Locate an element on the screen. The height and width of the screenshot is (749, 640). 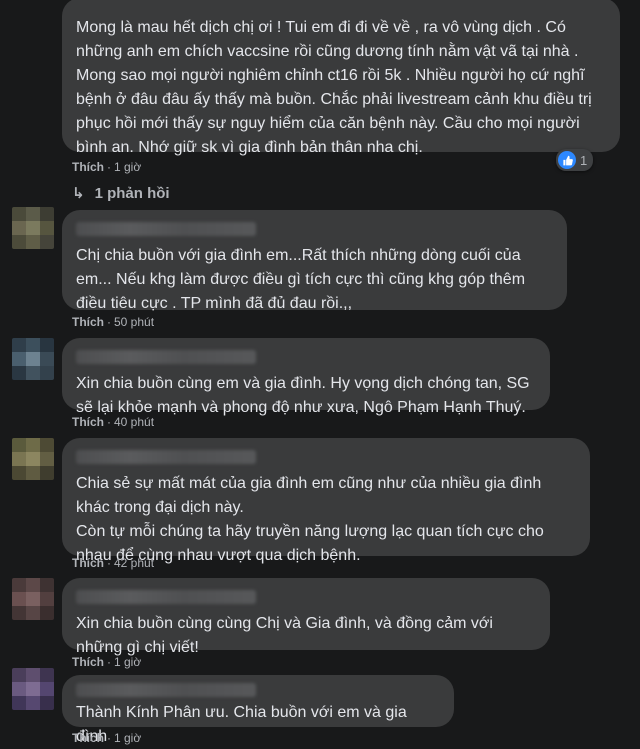
comment-meta: Thích · 40 phút is located at coordinates (113, 422).